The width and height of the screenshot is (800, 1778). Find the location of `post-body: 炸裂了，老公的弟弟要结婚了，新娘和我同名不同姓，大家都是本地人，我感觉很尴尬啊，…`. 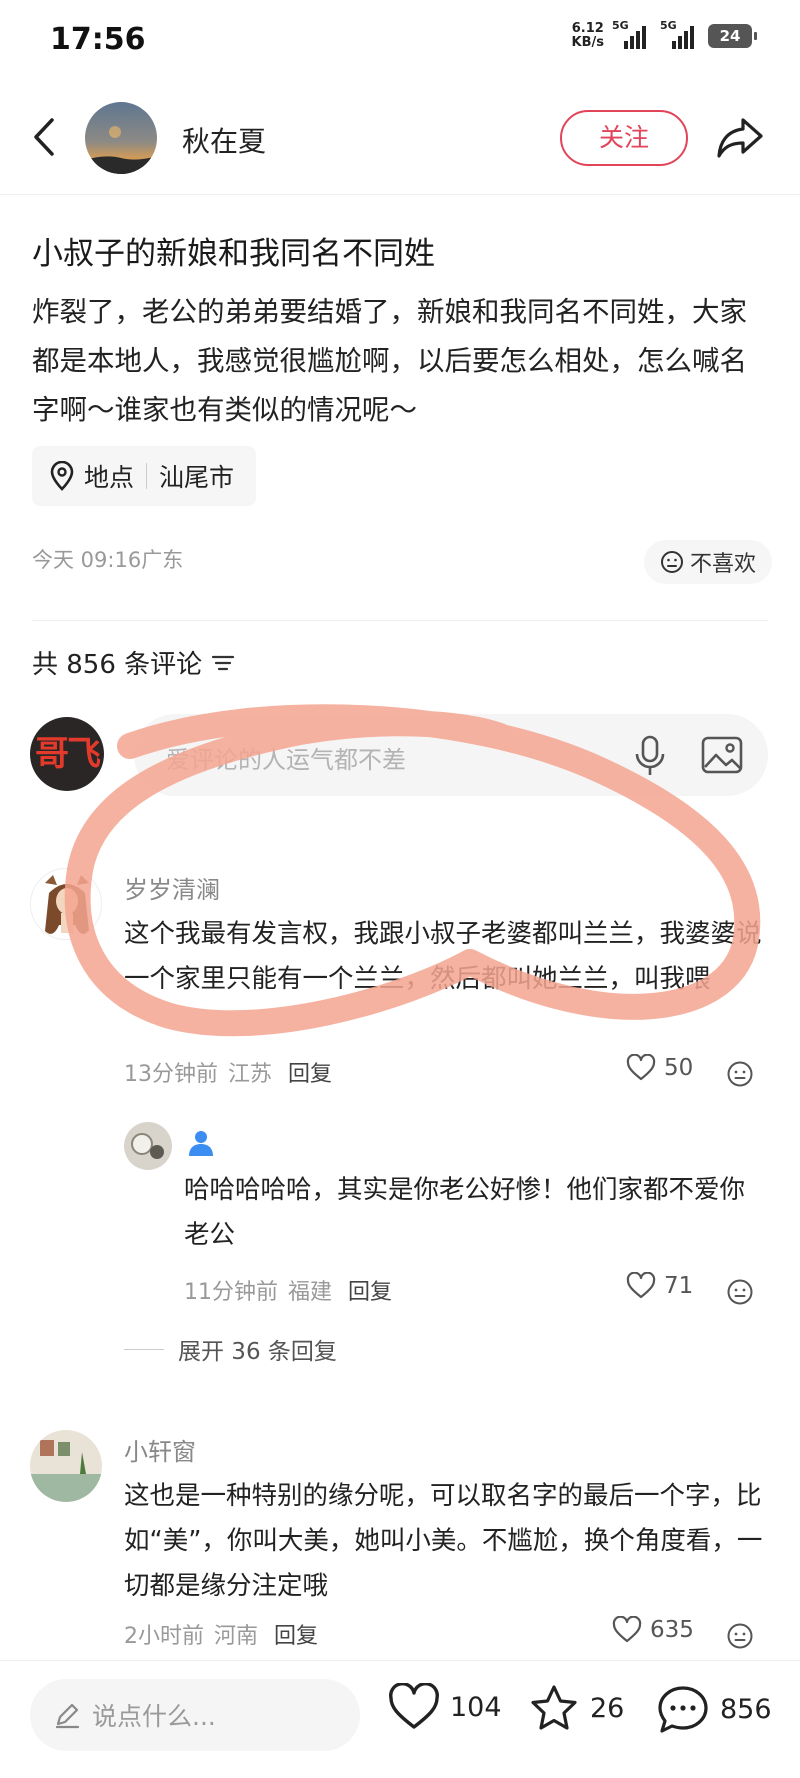

post-body: 炸裂了，老公的弟弟要结婚了，新娘和我同名不同姓，大家都是本地人，我感觉很尴尬啊，… is located at coordinates (389, 361).